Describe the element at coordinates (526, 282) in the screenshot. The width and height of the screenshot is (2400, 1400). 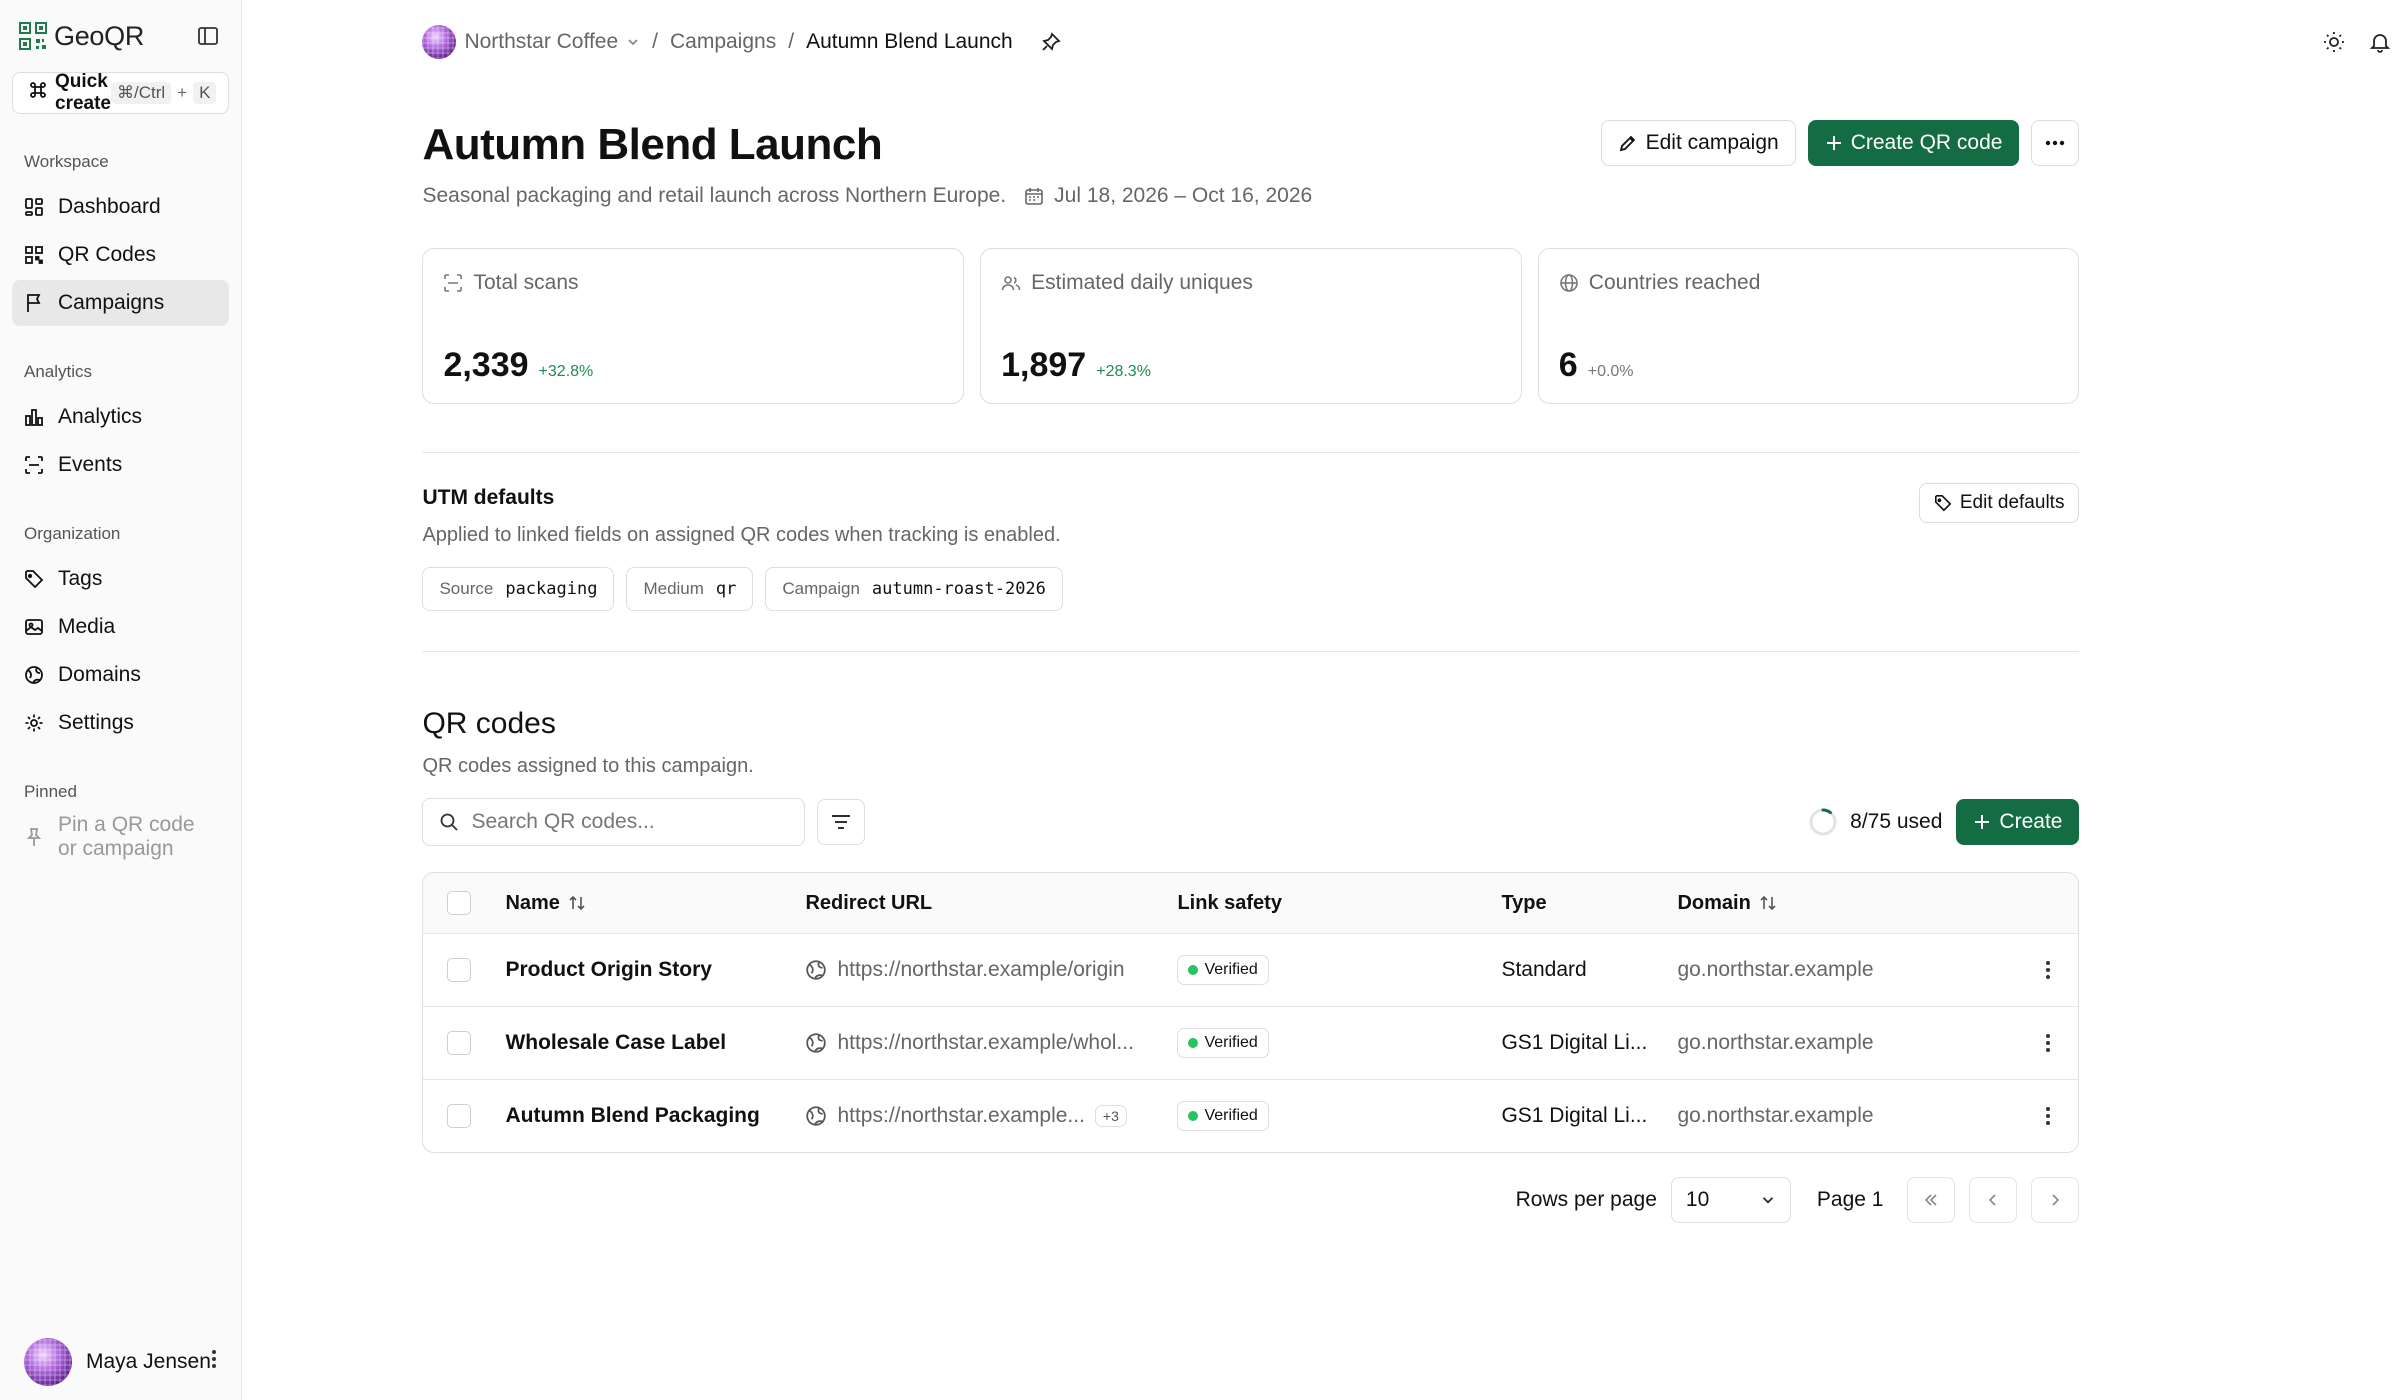
I see `stat-label: Total scans` at that location.